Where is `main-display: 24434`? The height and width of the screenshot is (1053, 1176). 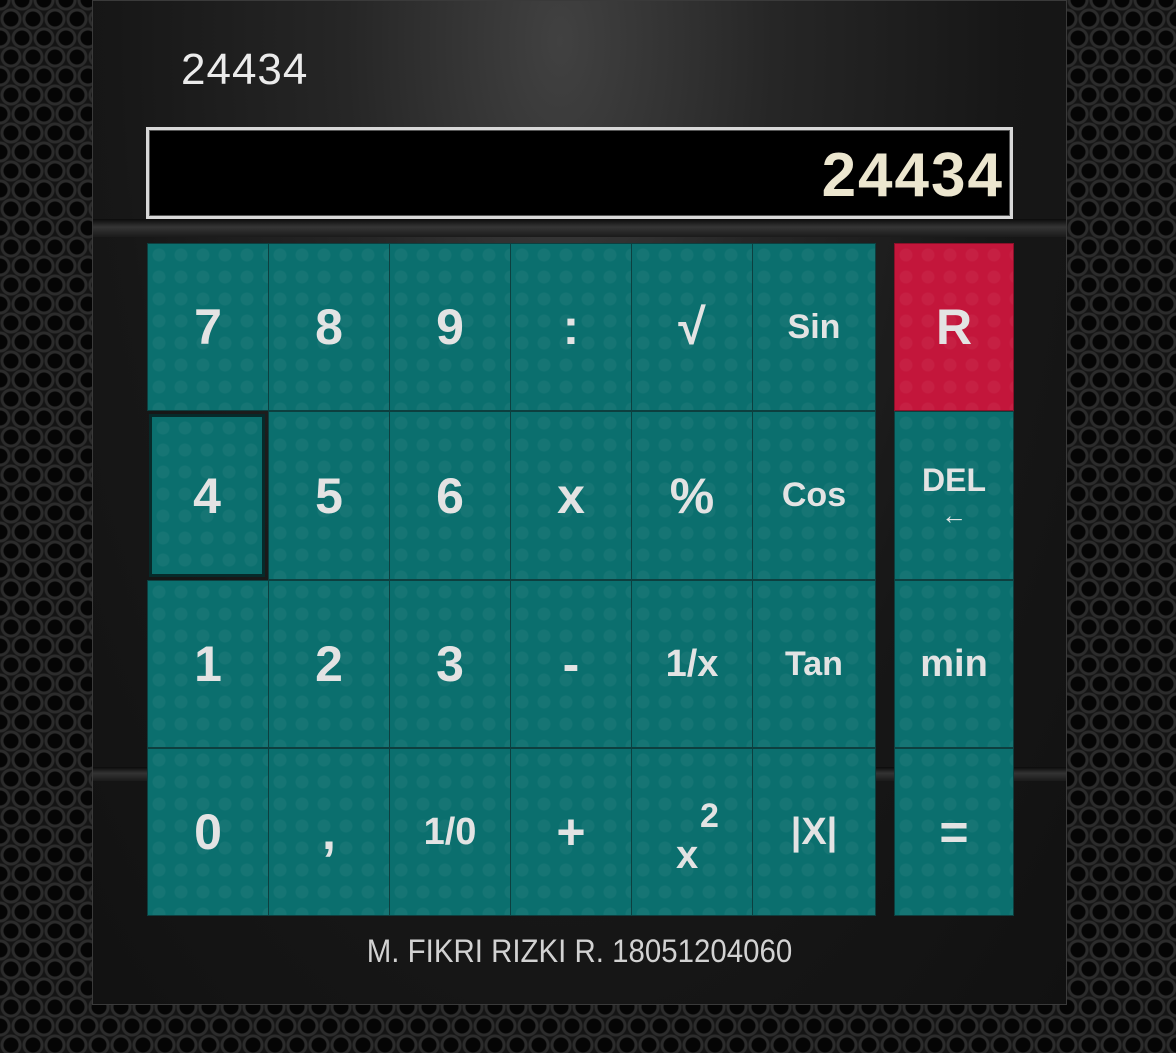
main-display: 24434 is located at coordinates (579, 173).